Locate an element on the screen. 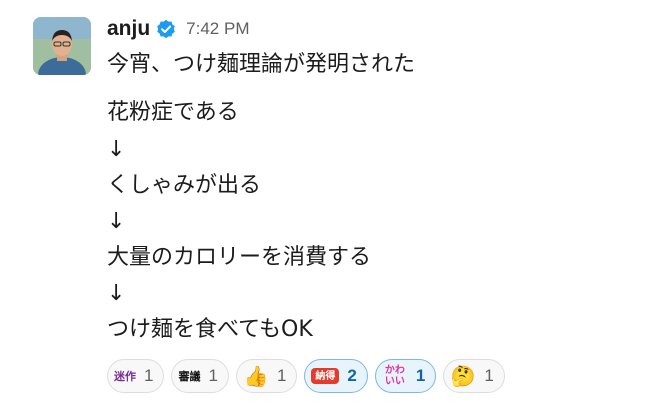  reaction-meisaku: 迷作 1 is located at coordinates (136, 376).